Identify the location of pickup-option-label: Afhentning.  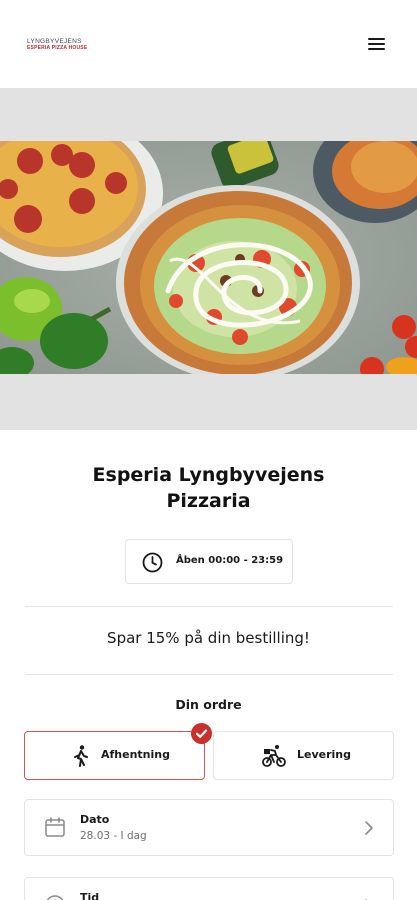
(135, 754).